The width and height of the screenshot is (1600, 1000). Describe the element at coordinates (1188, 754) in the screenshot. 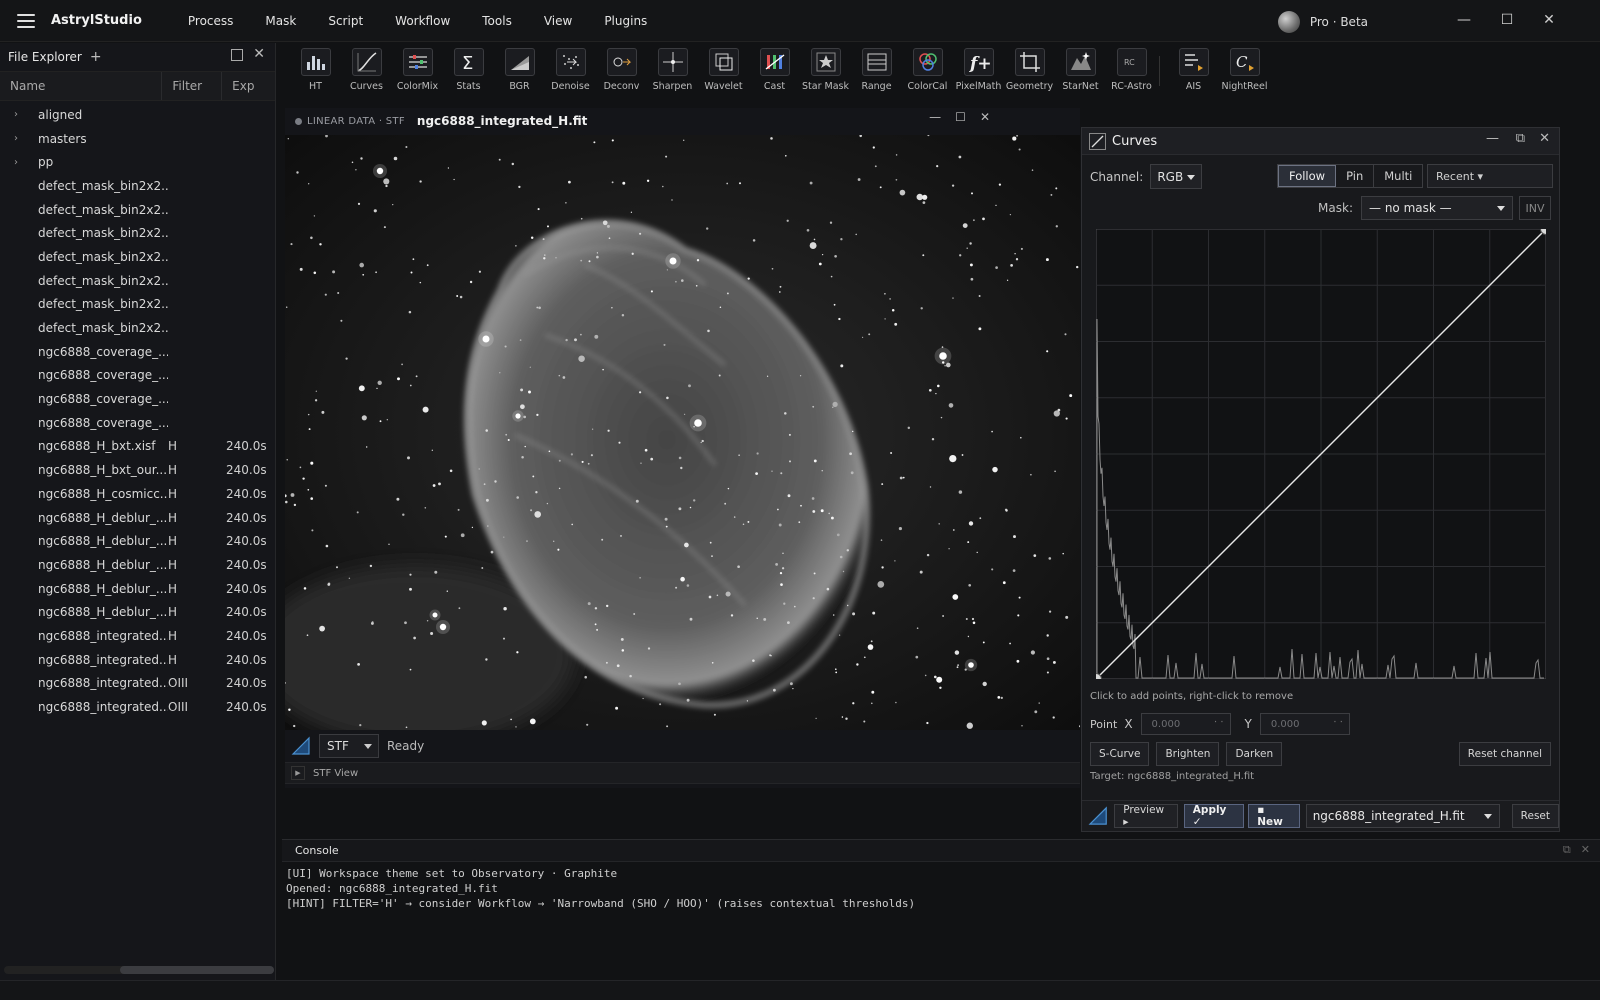

I see `brighten-button: Brighten` at that location.